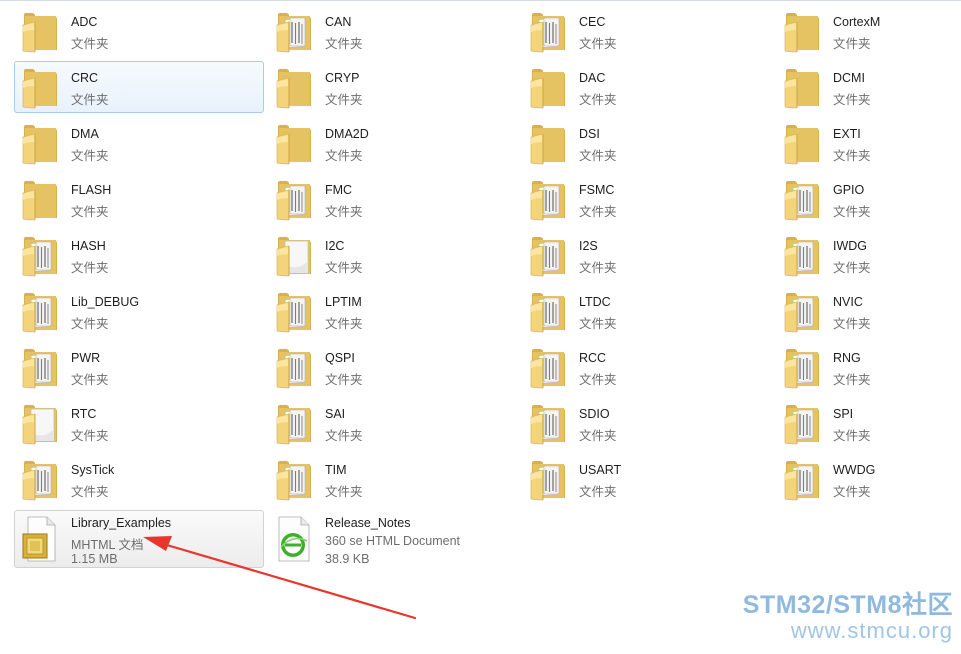 The height and width of the screenshot is (654, 961). What do you see at coordinates (347, 559) in the screenshot?
I see `item-size: 38.9 KB` at bounding box center [347, 559].